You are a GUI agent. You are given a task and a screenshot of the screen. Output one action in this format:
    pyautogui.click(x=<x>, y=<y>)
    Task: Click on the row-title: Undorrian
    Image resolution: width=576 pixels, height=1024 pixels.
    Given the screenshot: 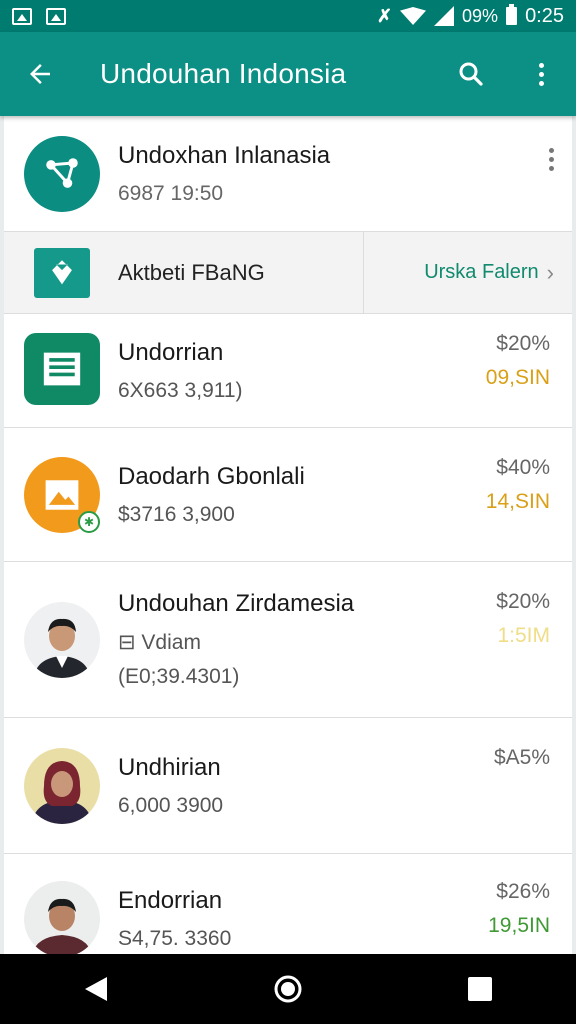 What is the action you would take?
    pyautogui.click(x=171, y=352)
    